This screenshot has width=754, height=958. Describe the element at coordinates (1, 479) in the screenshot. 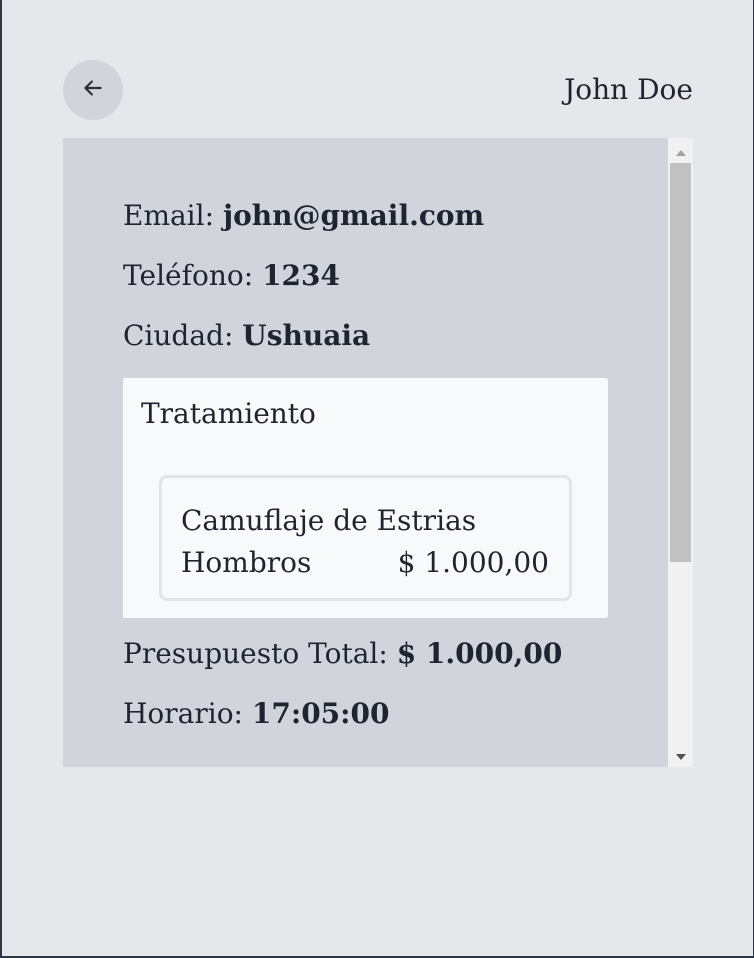

I see `window-frame-left` at that location.